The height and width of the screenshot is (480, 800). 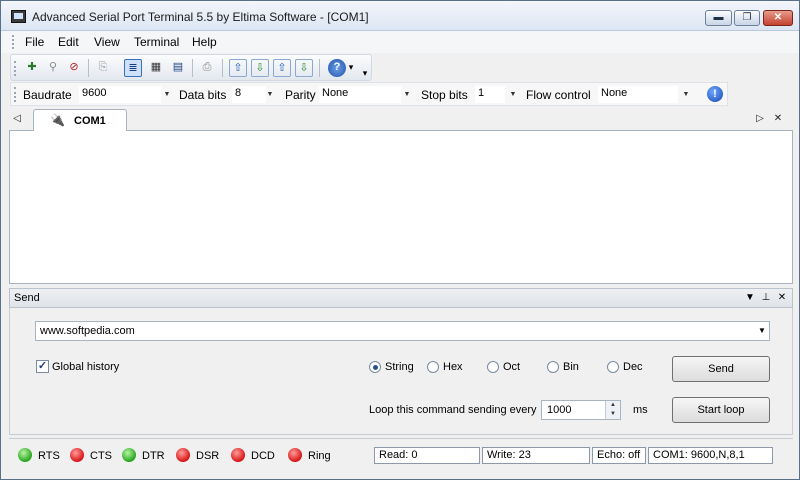 What do you see at coordinates (351, 68) in the screenshot?
I see `help-dropdown-icon: ▾` at bounding box center [351, 68].